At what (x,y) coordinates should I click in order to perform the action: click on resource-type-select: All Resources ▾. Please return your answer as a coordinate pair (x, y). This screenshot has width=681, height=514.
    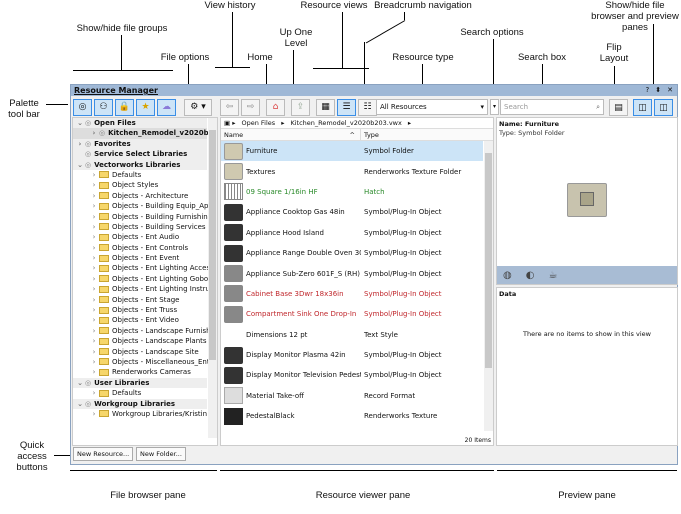
    Looking at the image, I should click on (432, 107).